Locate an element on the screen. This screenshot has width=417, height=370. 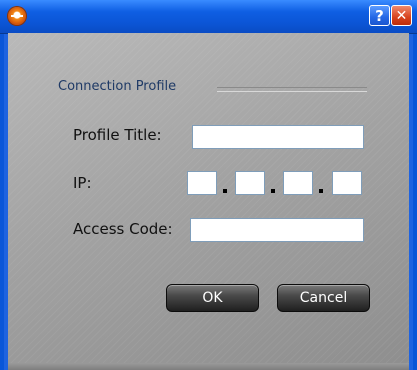
title-bar: ? ✕ is located at coordinates (208, 17).